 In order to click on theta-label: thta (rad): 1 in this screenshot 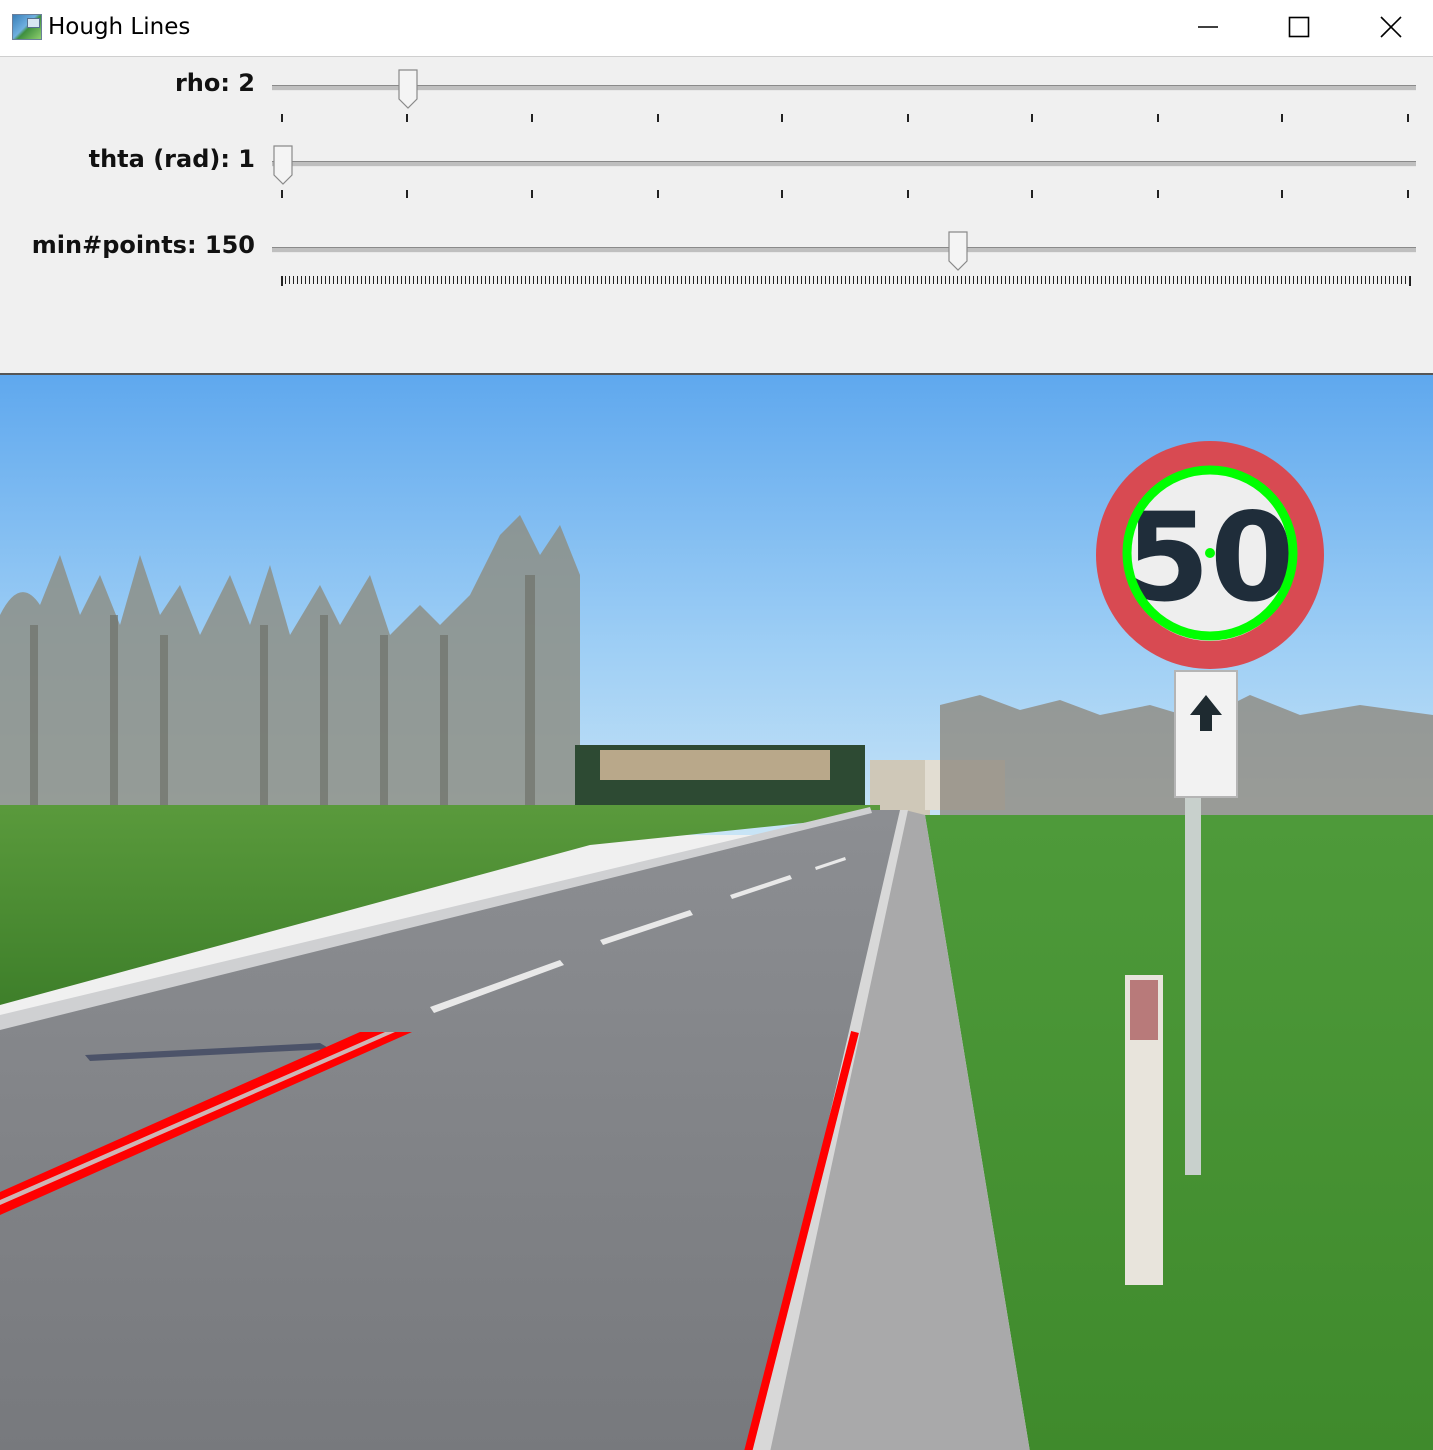, I will do `click(171, 159)`.